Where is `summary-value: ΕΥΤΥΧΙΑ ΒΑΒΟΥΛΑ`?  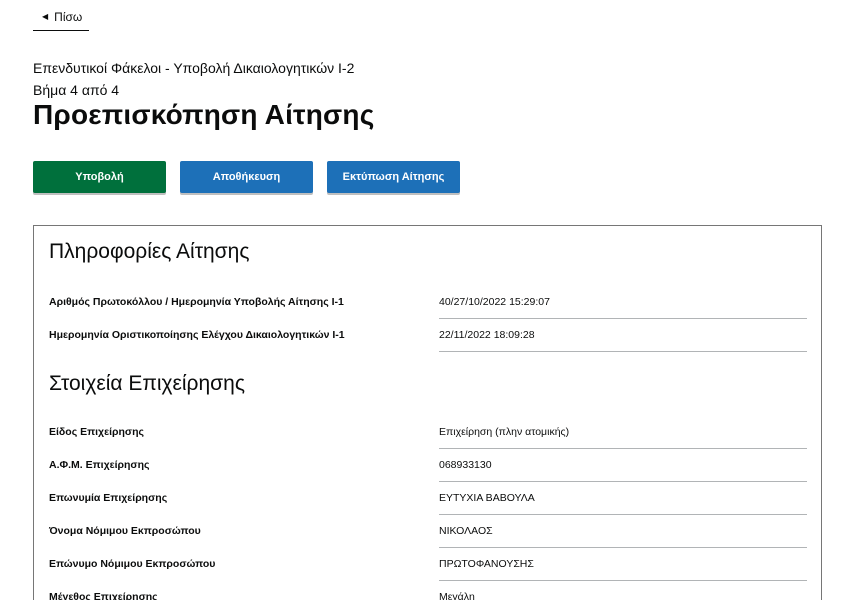
summary-value: ΕΥΤΥΧΙΑ ΒΑΒΟΥΛΑ is located at coordinates (623, 498).